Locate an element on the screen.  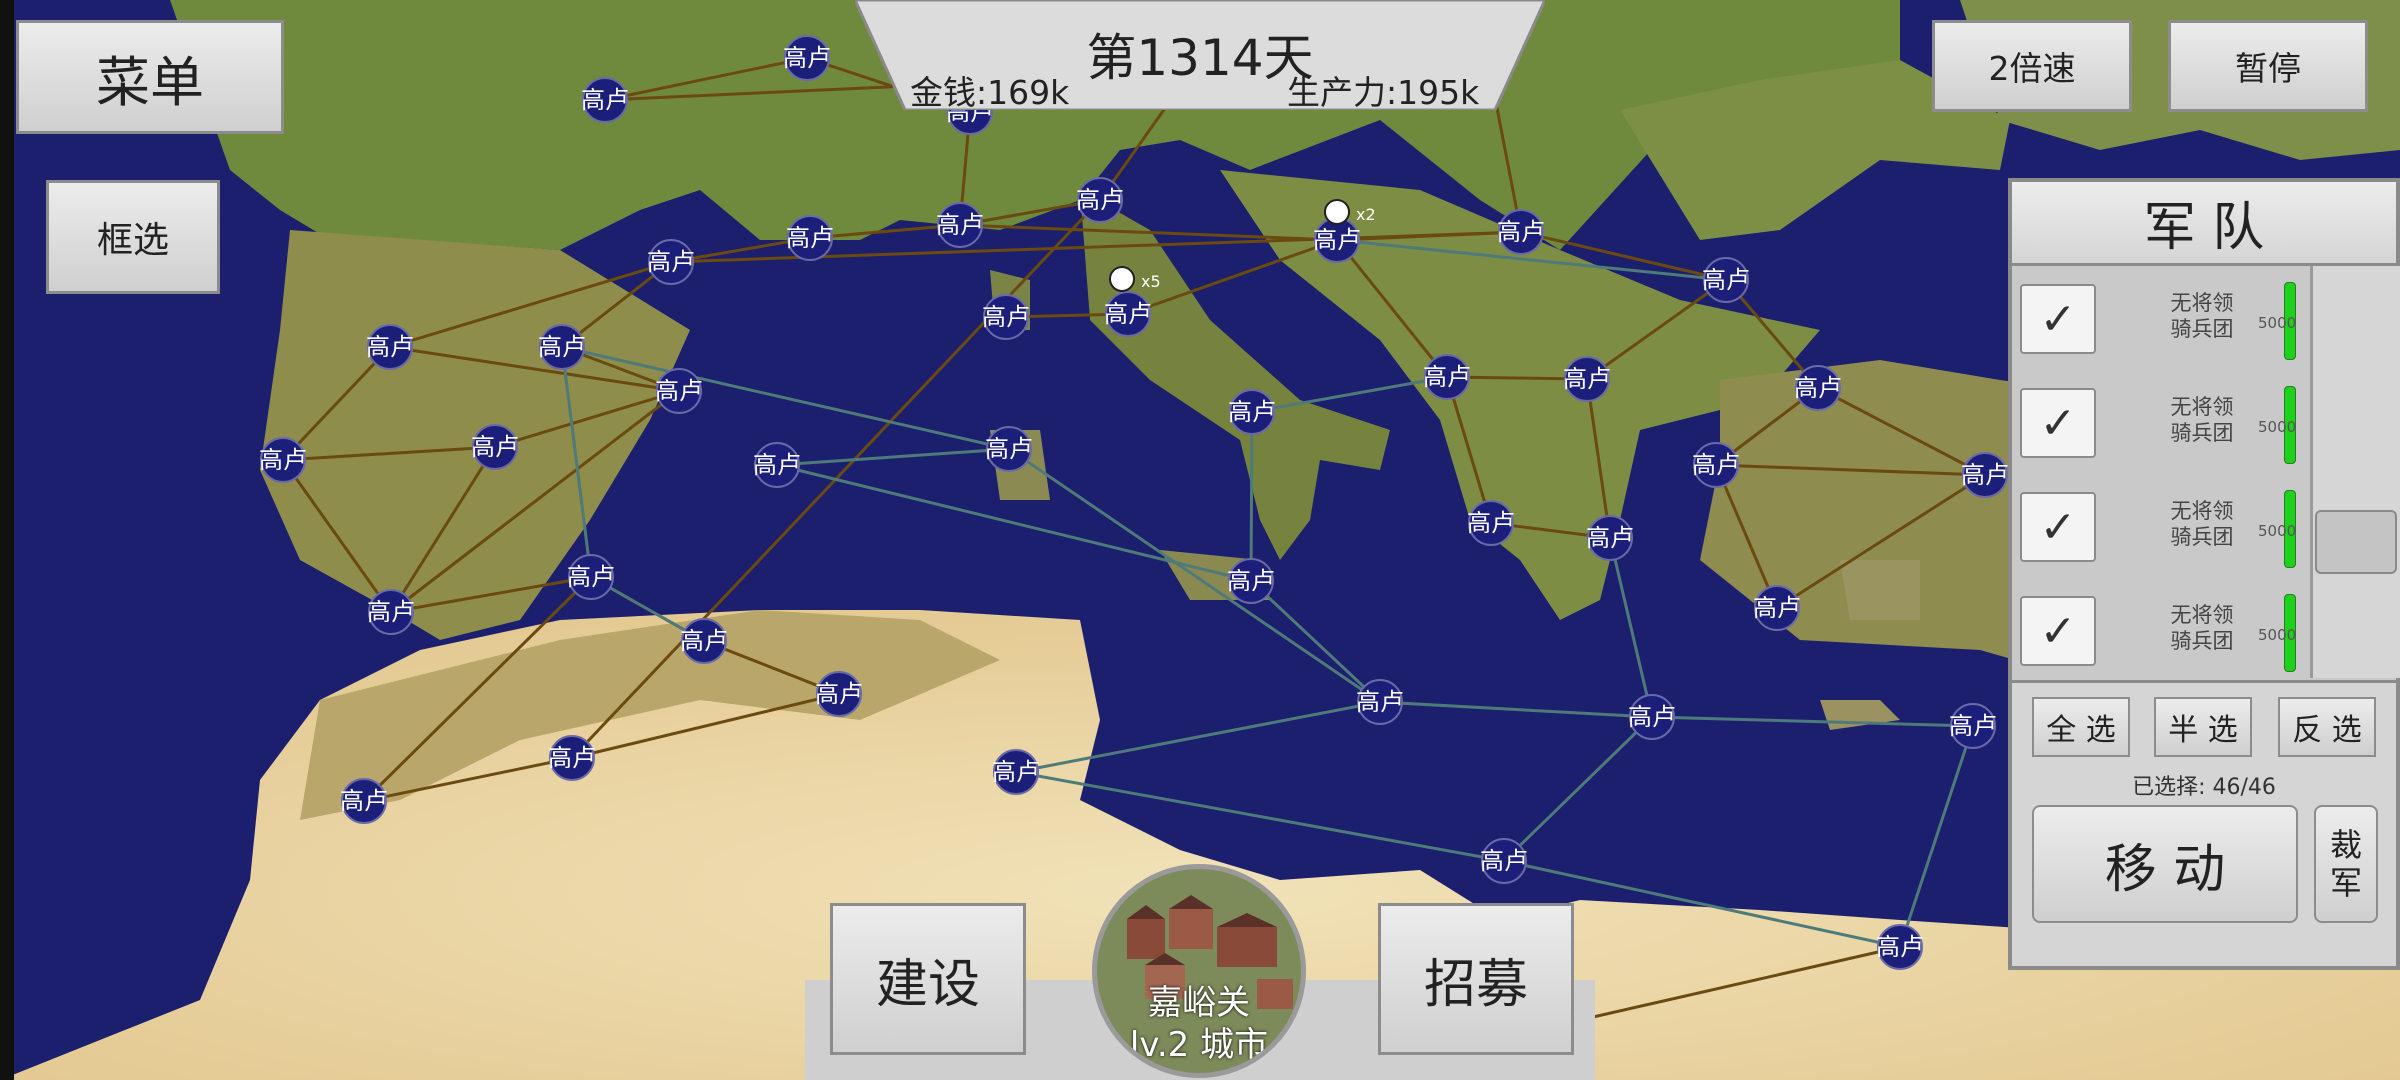
menu-button: 菜单 is located at coordinates (150, 77).